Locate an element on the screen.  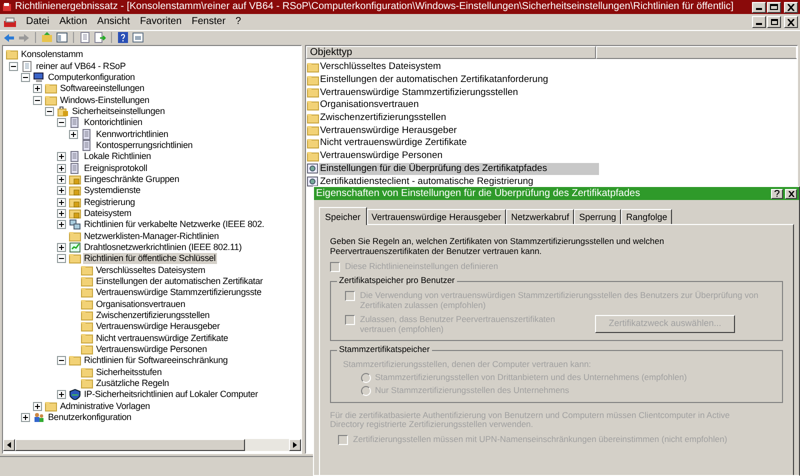
restore-button is located at coordinates (774, 22).